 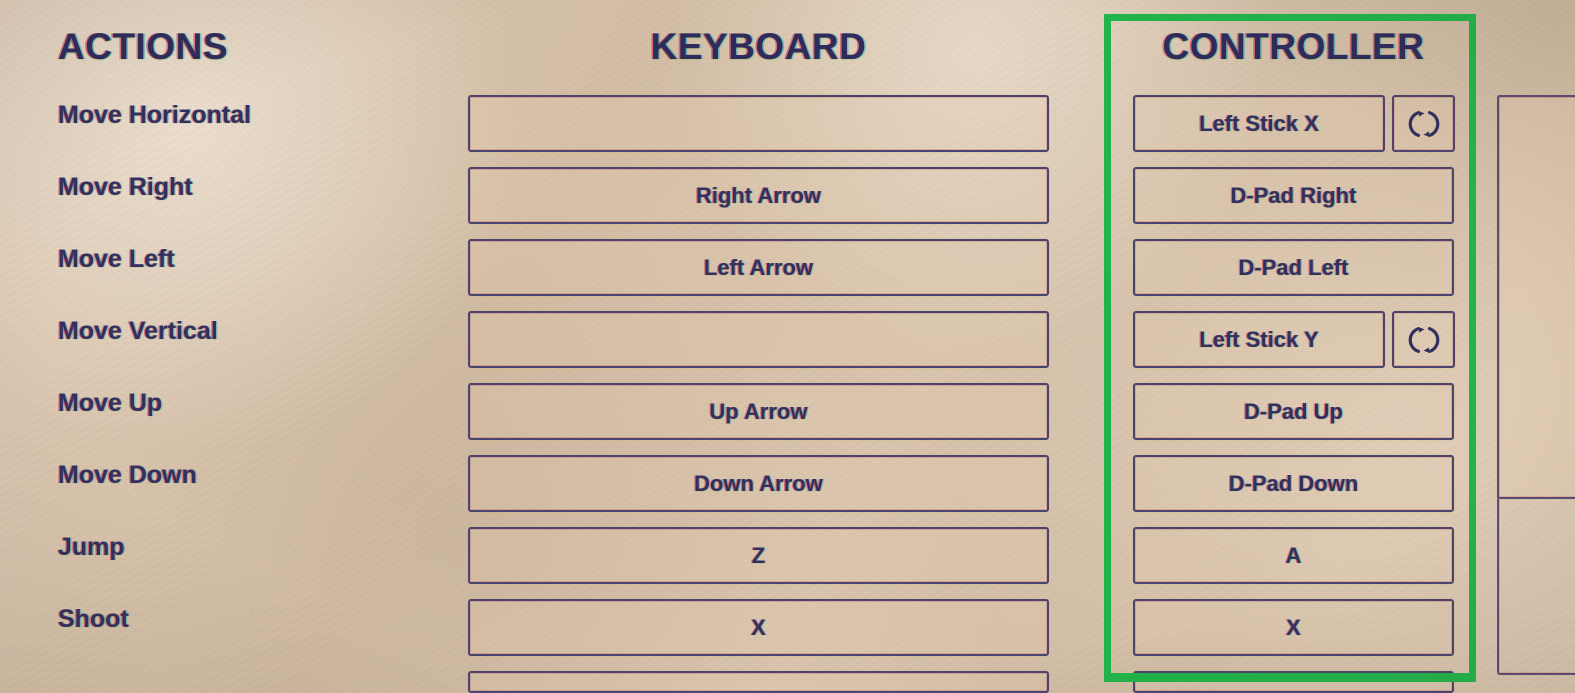 I want to click on action-label: Move Right, so click(x=125, y=187).